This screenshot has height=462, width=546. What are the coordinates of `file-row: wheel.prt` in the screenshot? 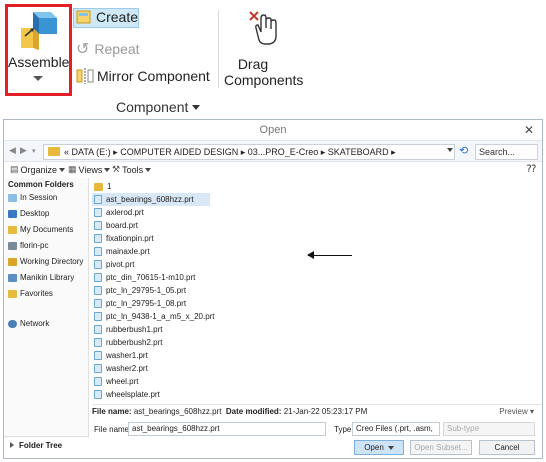 It's located at (115, 381).